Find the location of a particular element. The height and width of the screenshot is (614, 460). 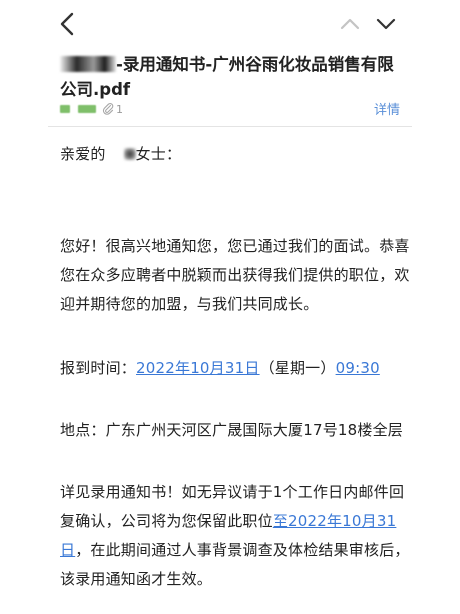

chevron-down-icon is located at coordinates (386, 24).